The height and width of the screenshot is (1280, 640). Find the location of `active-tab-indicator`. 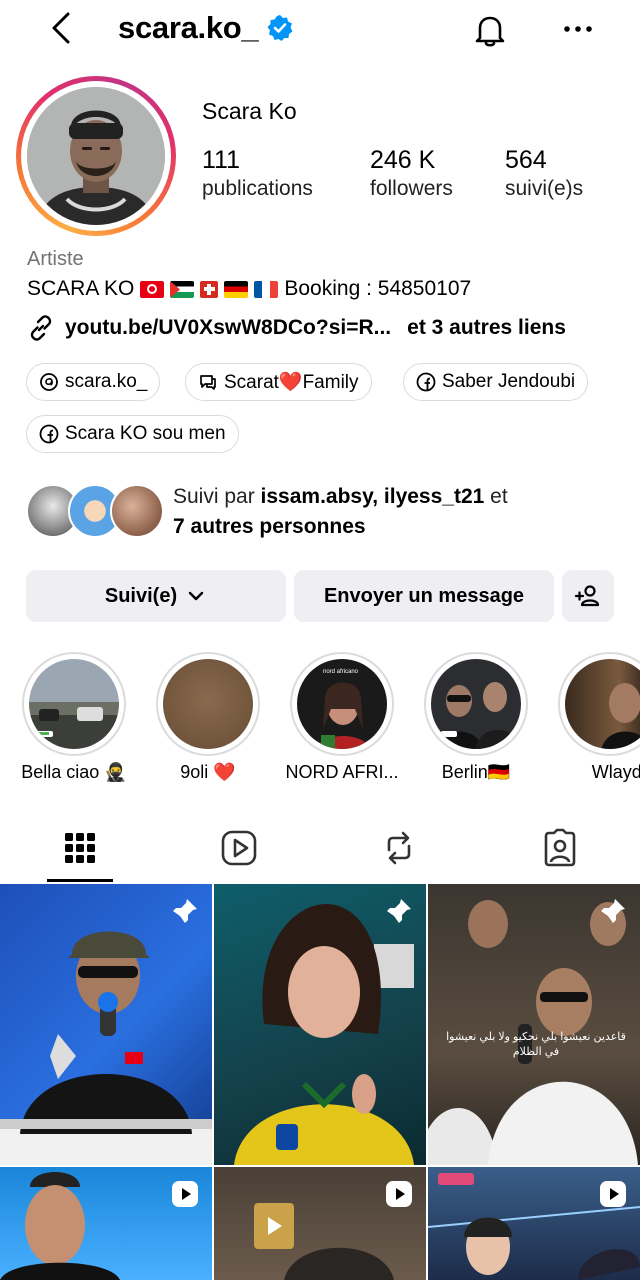

active-tab-indicator is located at coordinates (80, 880).